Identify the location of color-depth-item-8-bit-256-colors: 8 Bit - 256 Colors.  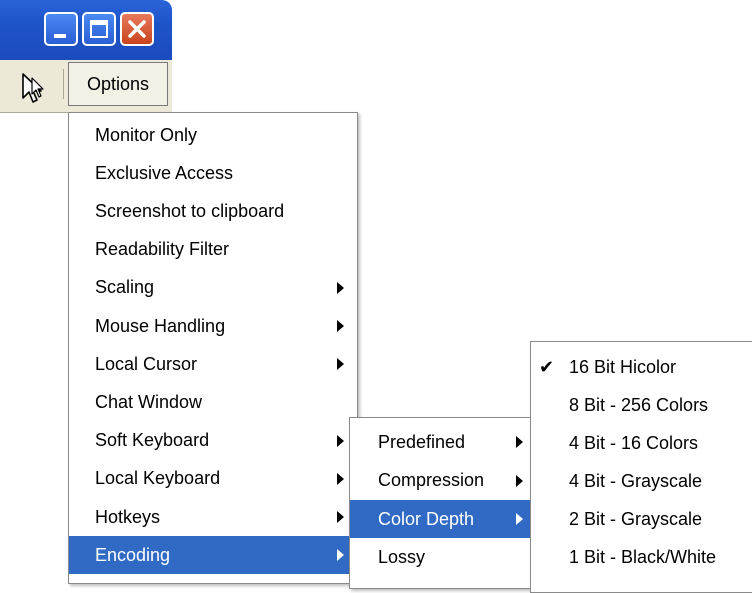
(641, 405).